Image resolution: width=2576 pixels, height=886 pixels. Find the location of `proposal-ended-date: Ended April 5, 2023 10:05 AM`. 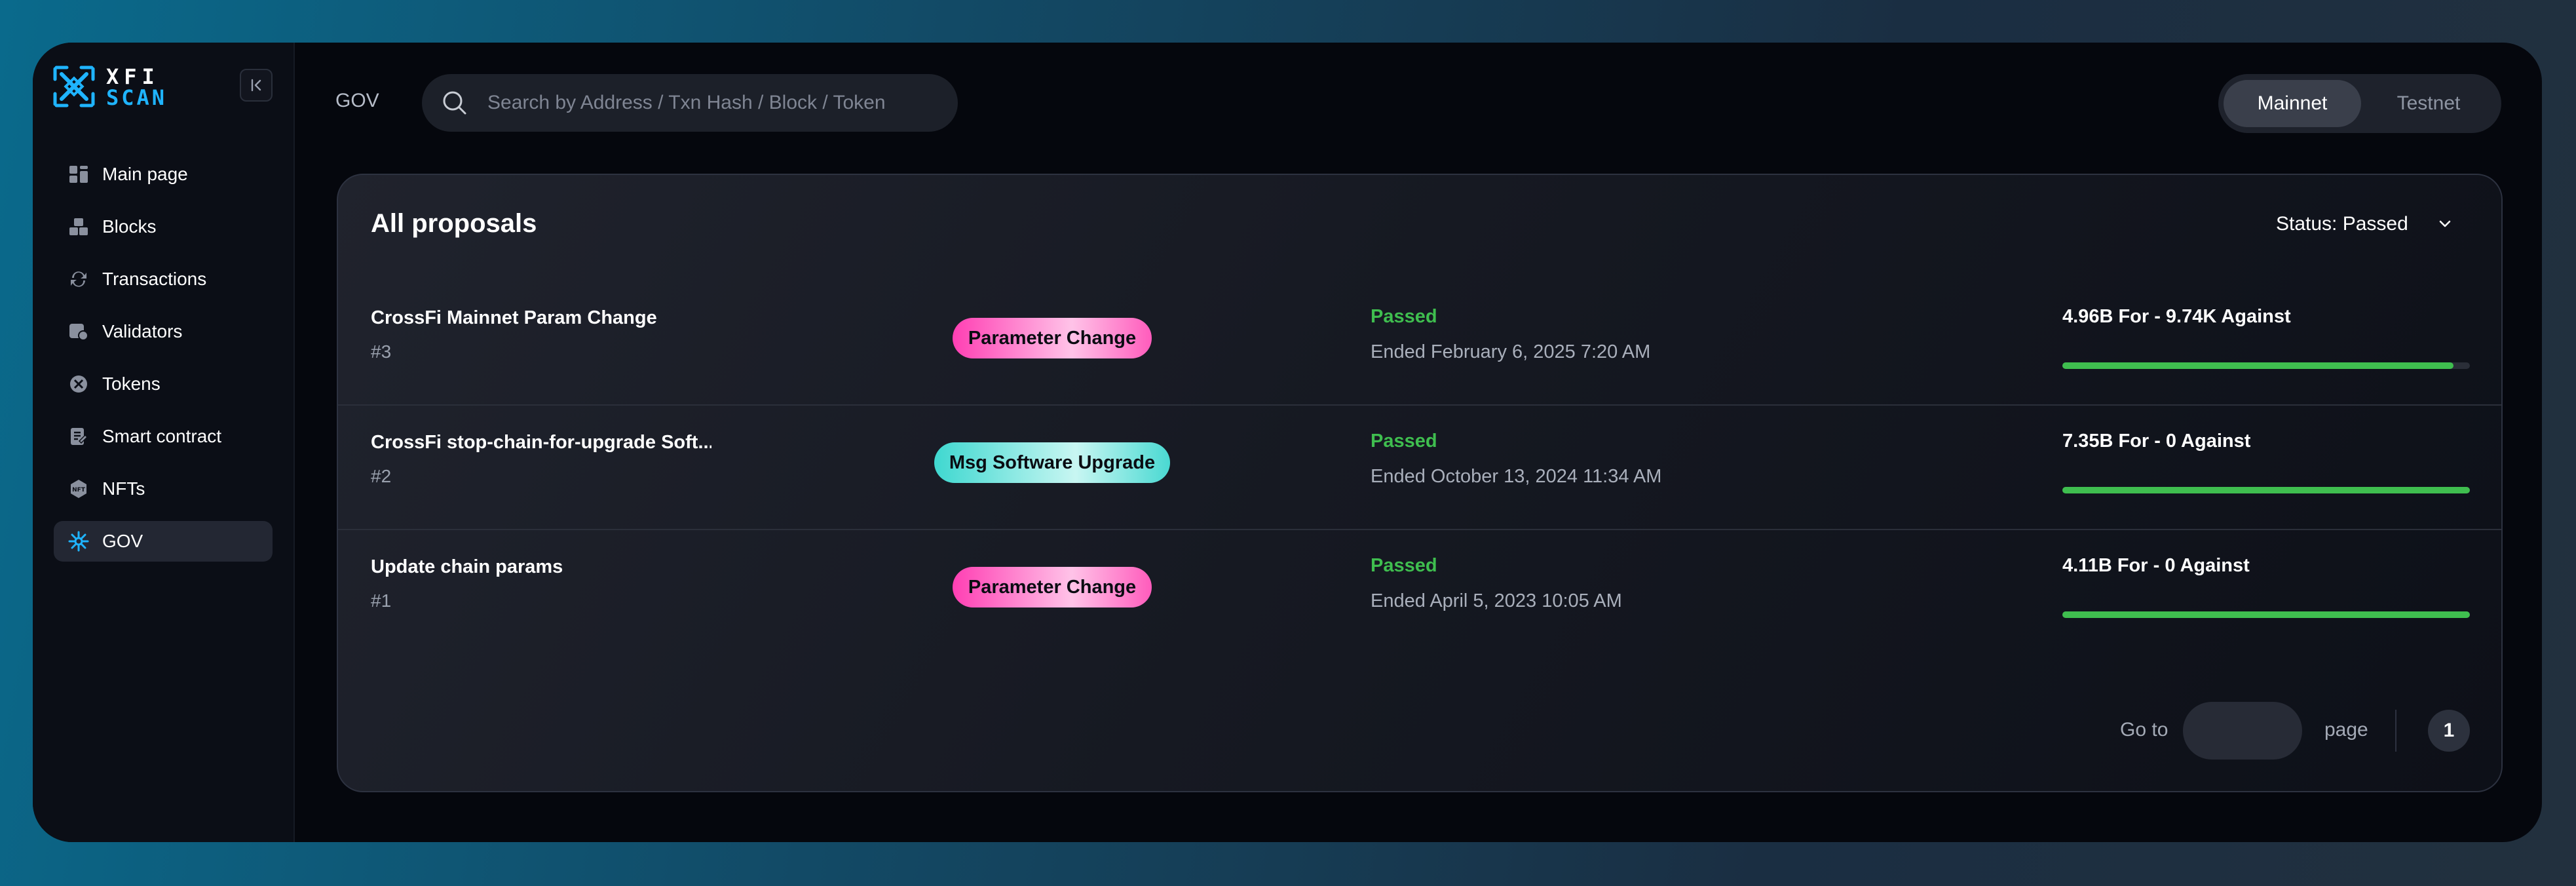

proposal-ended-date: Ended April 5, 2023 10:05 AM is located at coordinates (1496, 600).